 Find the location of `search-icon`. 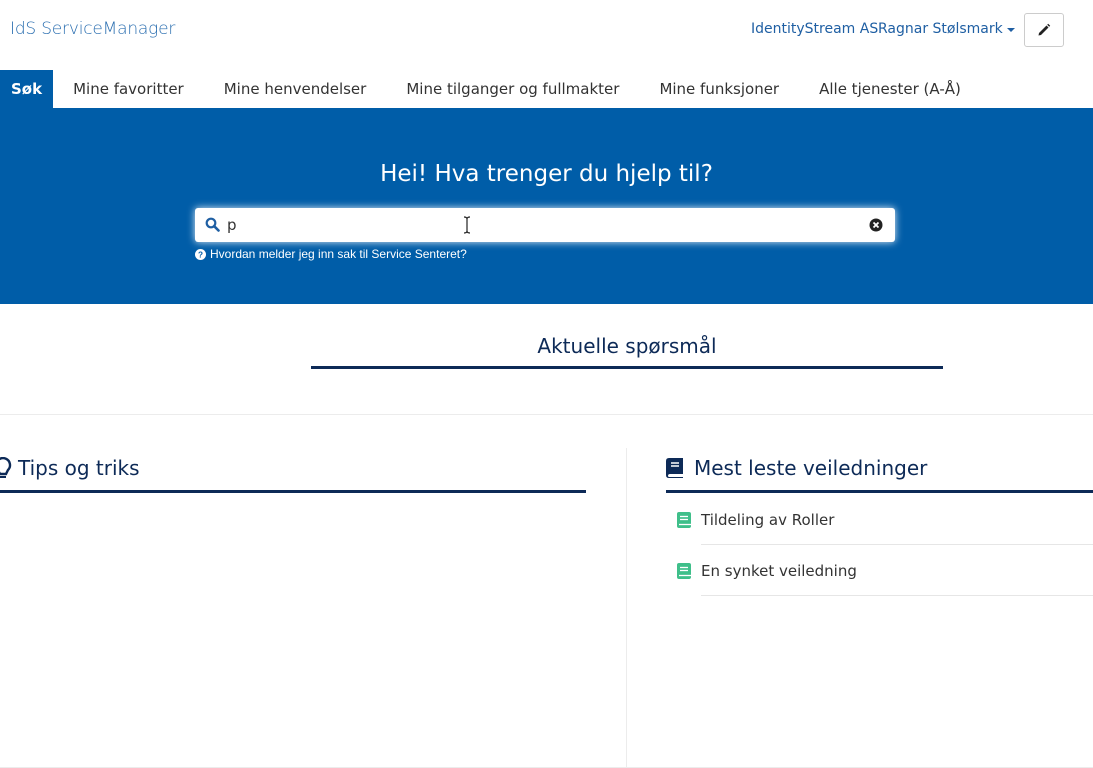

search-icon is located at coordinates (212, 224).